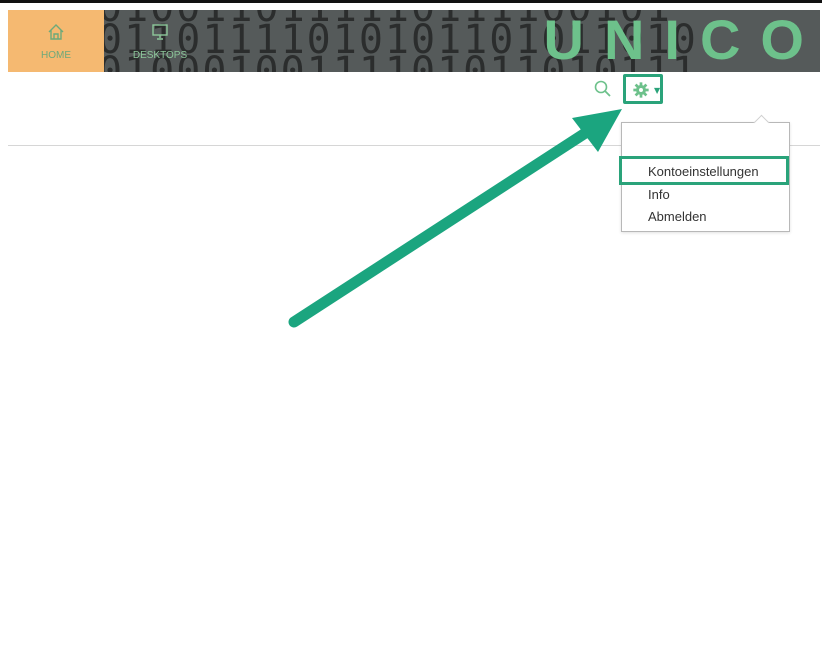  I want to click on search-icon, so click(602, 88).